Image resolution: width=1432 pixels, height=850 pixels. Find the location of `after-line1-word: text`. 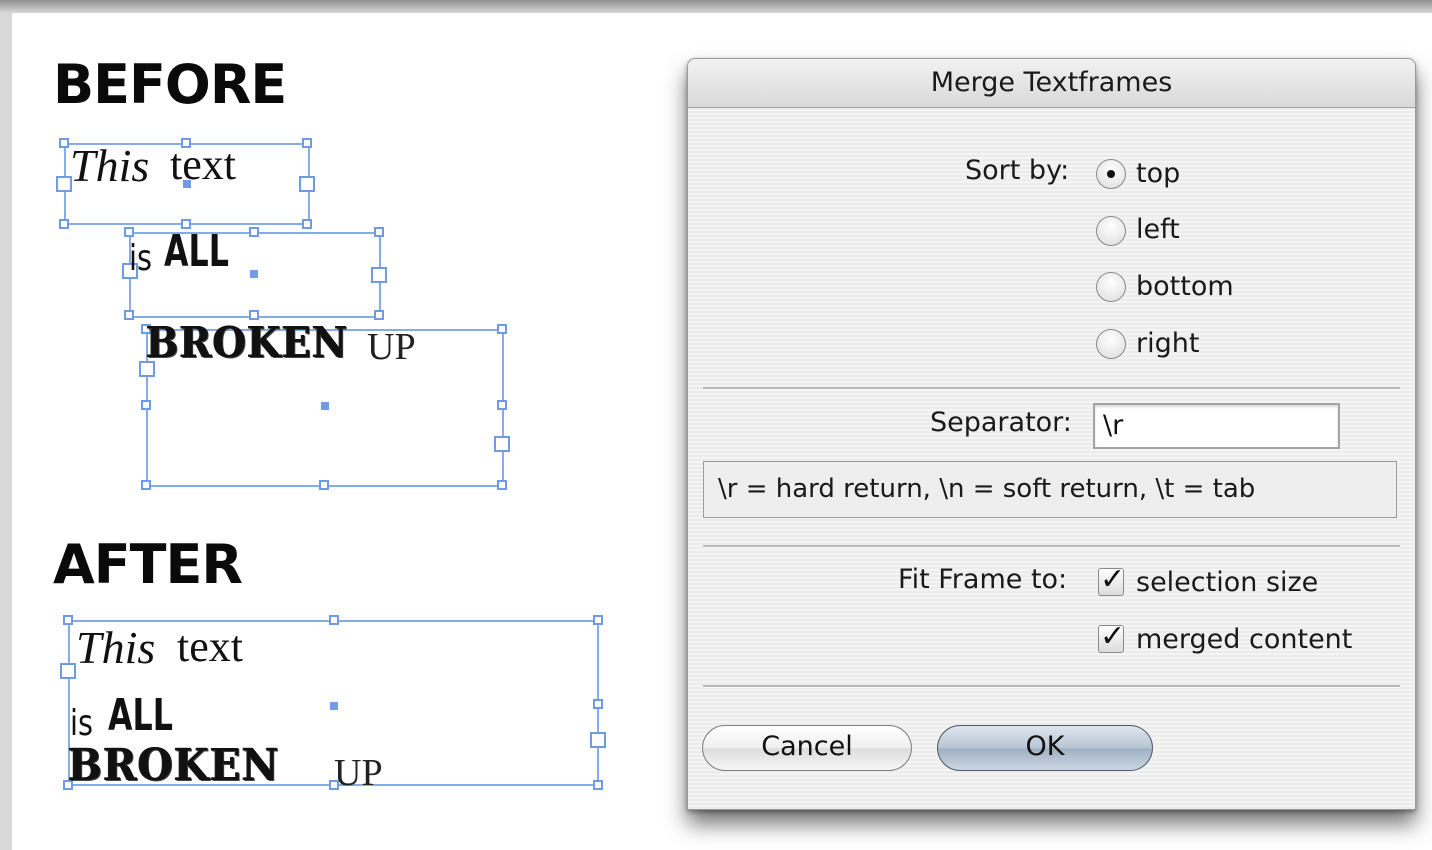

after-line1-word: text is located at coordinates (210, 646).